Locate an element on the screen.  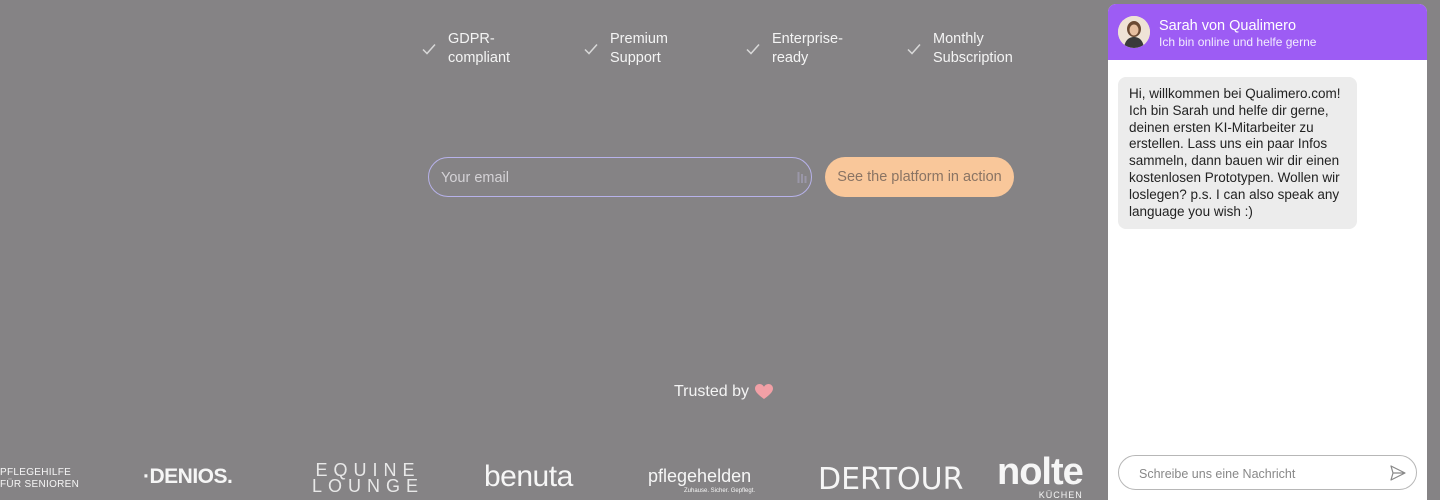
avatar is located at coordinates (1134, 32).